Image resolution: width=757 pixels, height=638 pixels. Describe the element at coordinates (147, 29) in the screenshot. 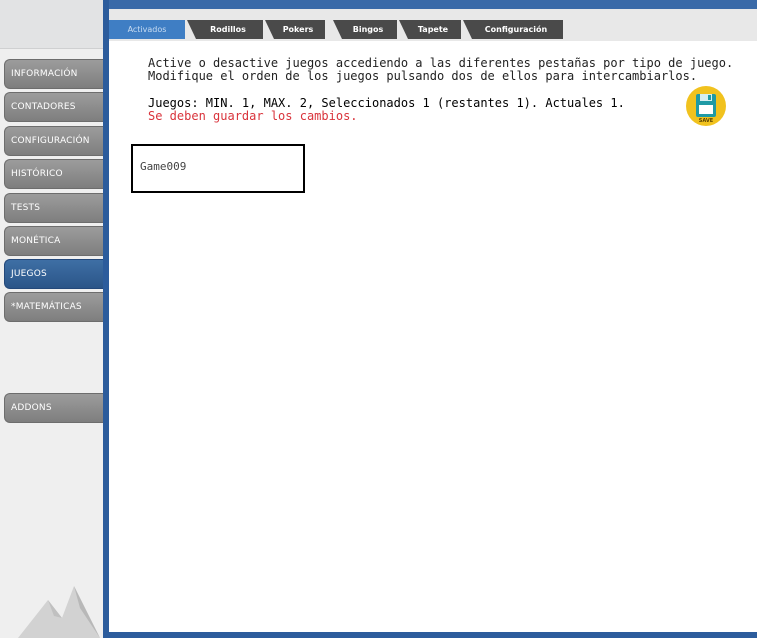

I see `tab-activados: Activados` at that location.